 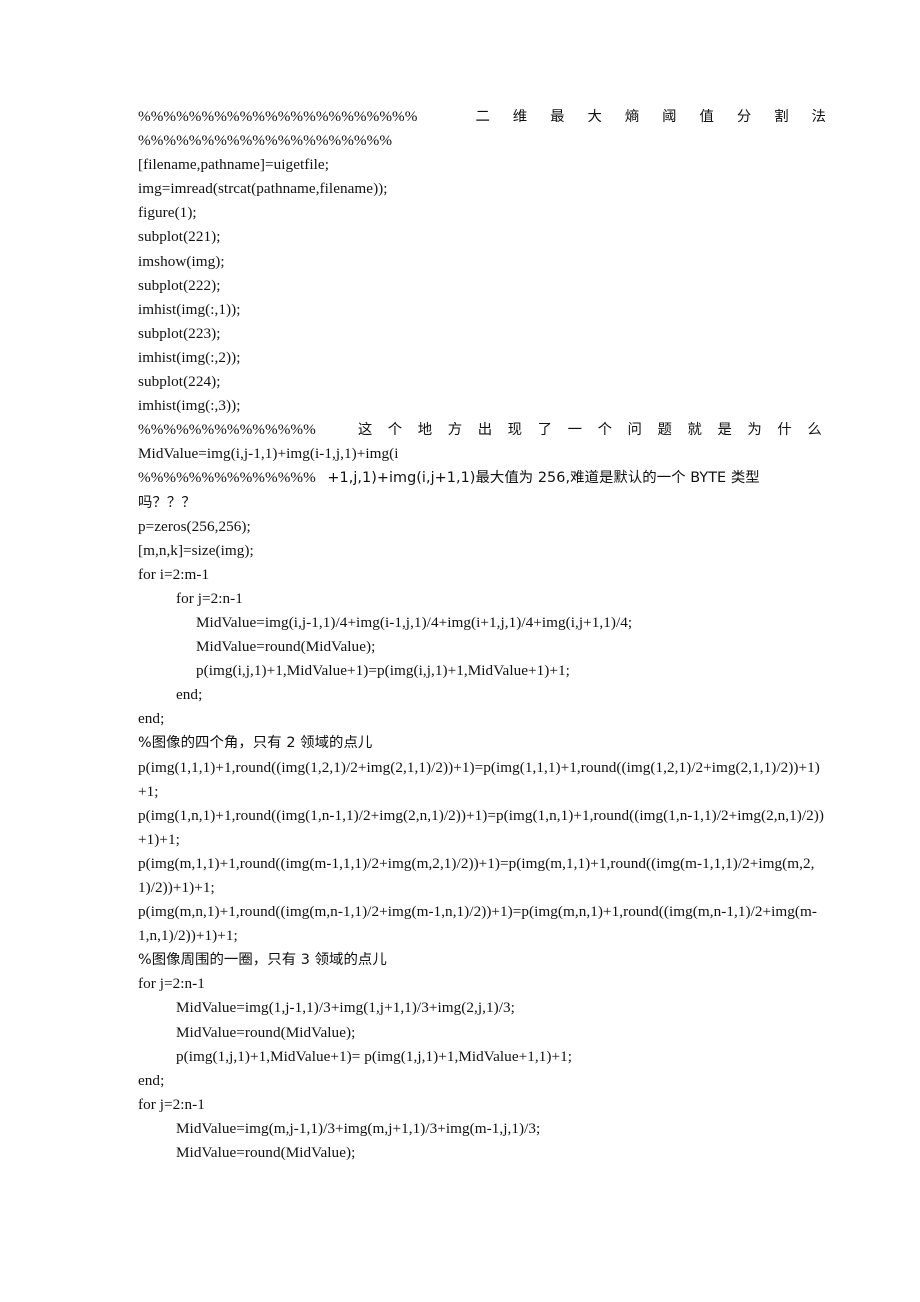 I want to click on comment-phrase: 这 个 地 方 出 现 了 一 个 问 题 就 是 为 什 么, so click(x=572, y=430).